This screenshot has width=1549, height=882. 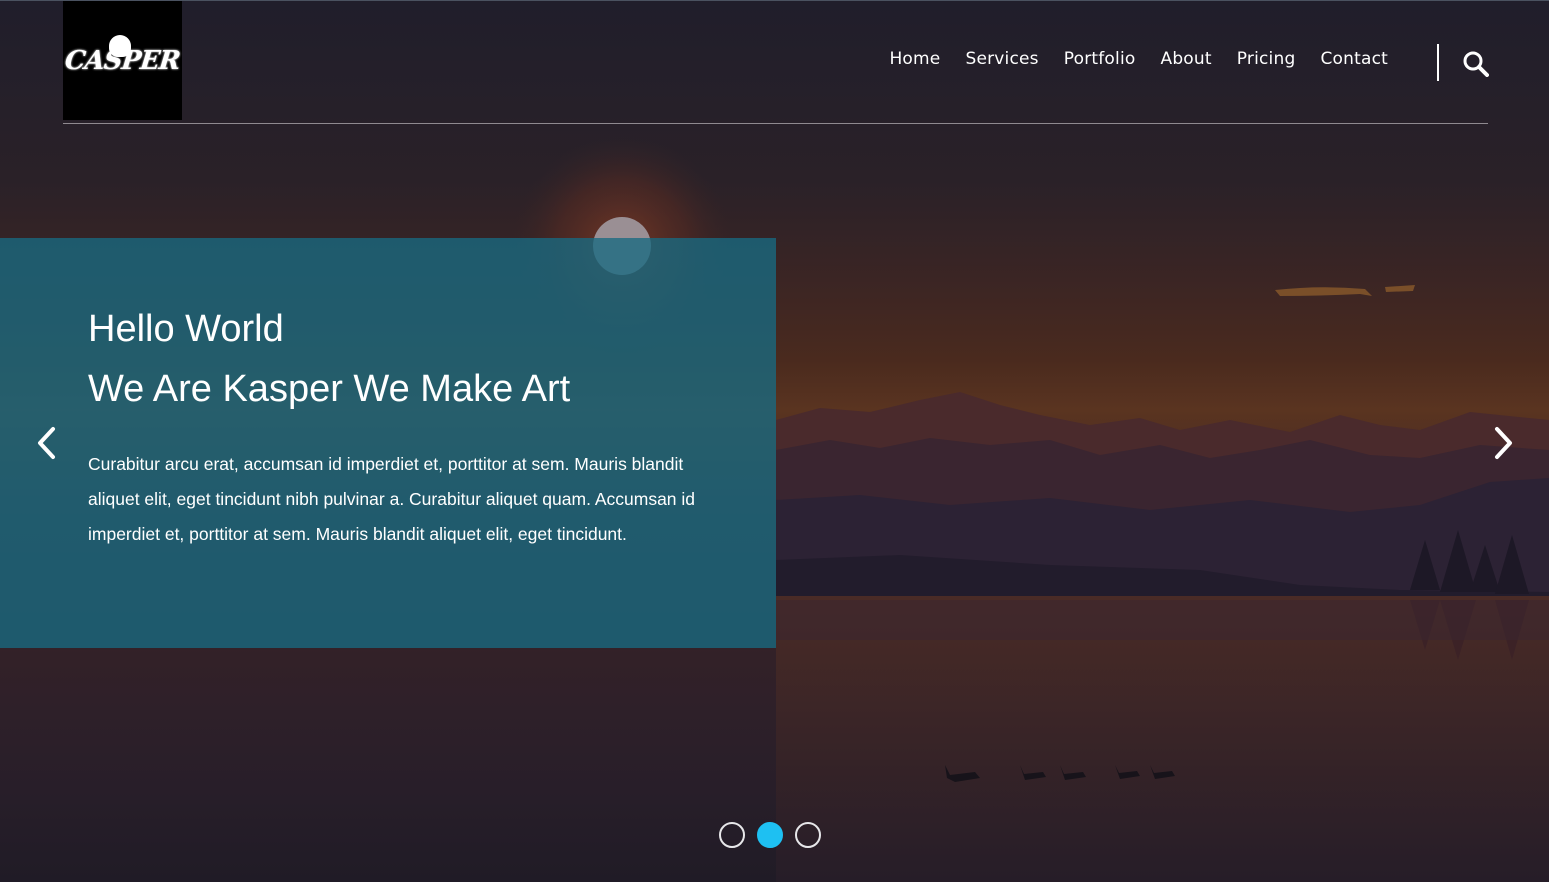 I want to click on nav-link-about: About, so click(x=1185, y=59).